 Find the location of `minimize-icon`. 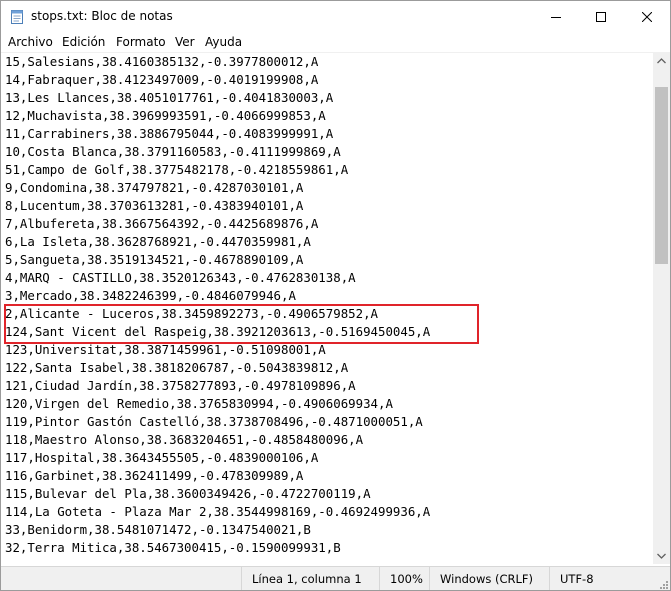

minimize-icon is located at coordinates (555, 17).